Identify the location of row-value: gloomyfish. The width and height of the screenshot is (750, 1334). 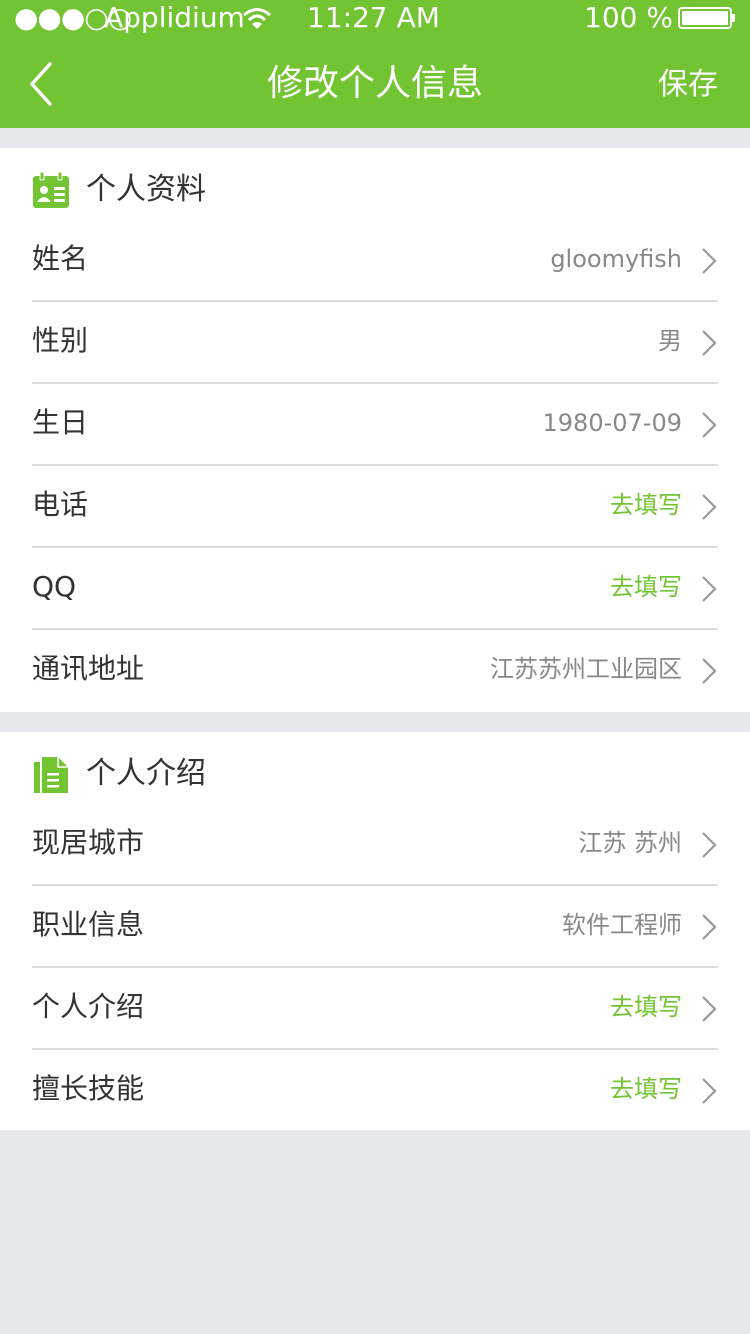
(616, 259).